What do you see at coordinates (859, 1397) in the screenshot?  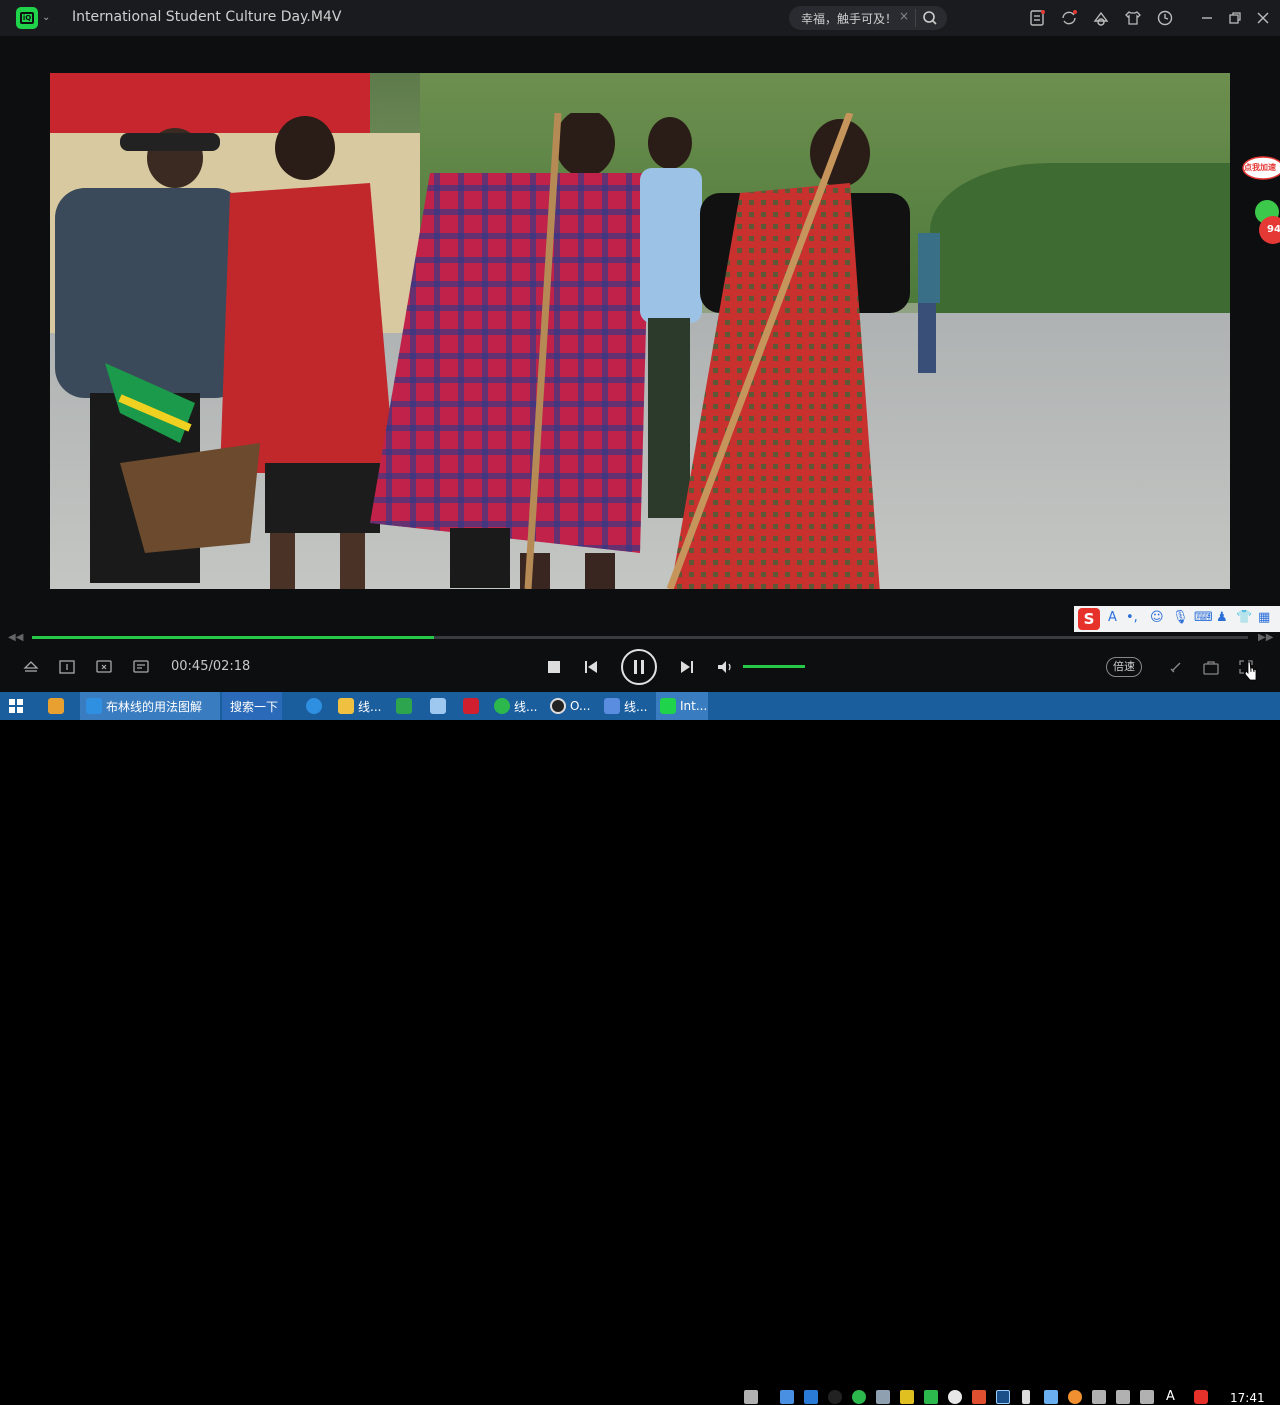 I see `wechat-tray-icon` at bounding box center [859, 1397].